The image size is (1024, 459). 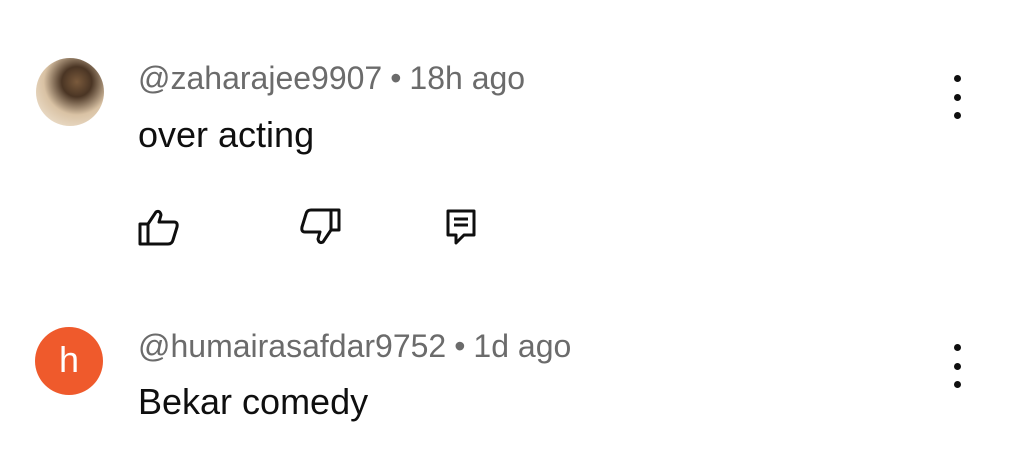 What do you see at coordinates (292, 346) in the screenshot?
I see `comment-author-handle: @humairasafdar9752` at bounding box center [292, 346].